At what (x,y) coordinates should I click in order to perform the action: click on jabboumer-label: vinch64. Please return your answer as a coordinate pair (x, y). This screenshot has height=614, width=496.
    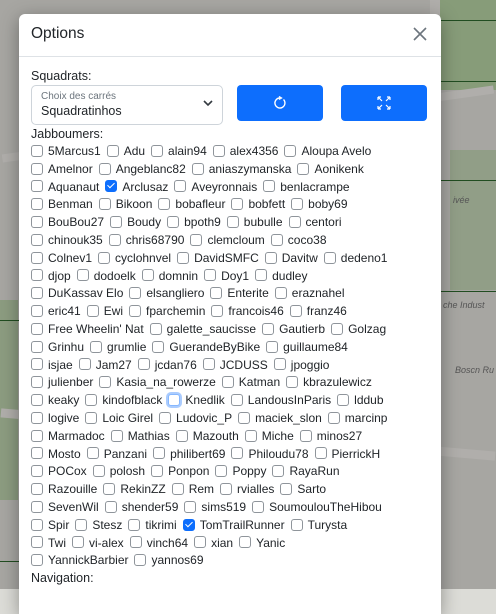
    Looking at the image, I should click on (167, 543).